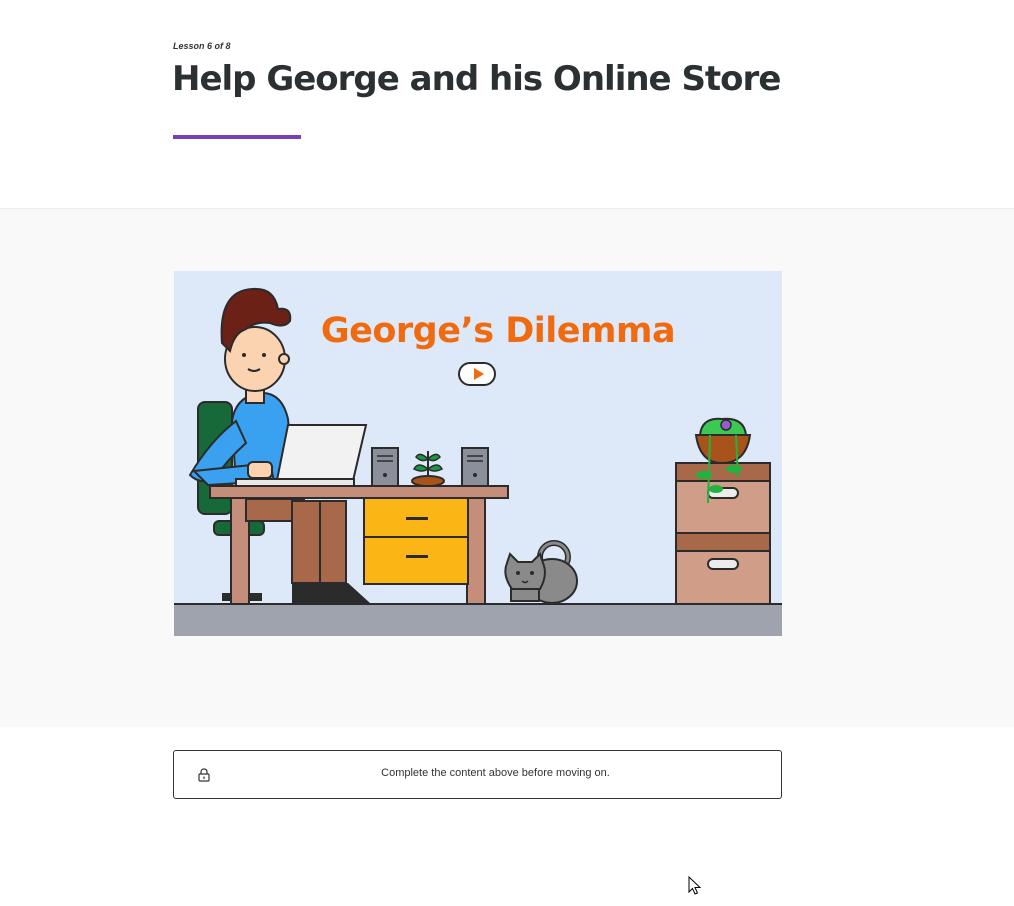  What do you see at coordinates (498, 331) in the screenshot?
I see `video-title: George’s Dilemma` at bounding box center [498, 331].